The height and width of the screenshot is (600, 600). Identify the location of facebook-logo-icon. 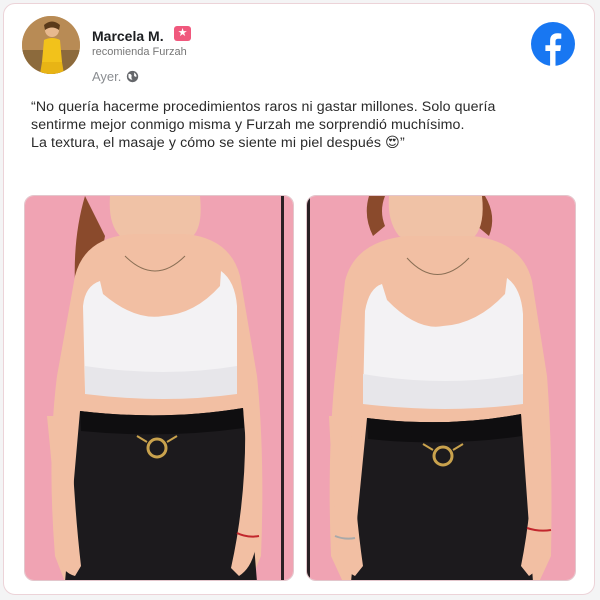
(553, 44).